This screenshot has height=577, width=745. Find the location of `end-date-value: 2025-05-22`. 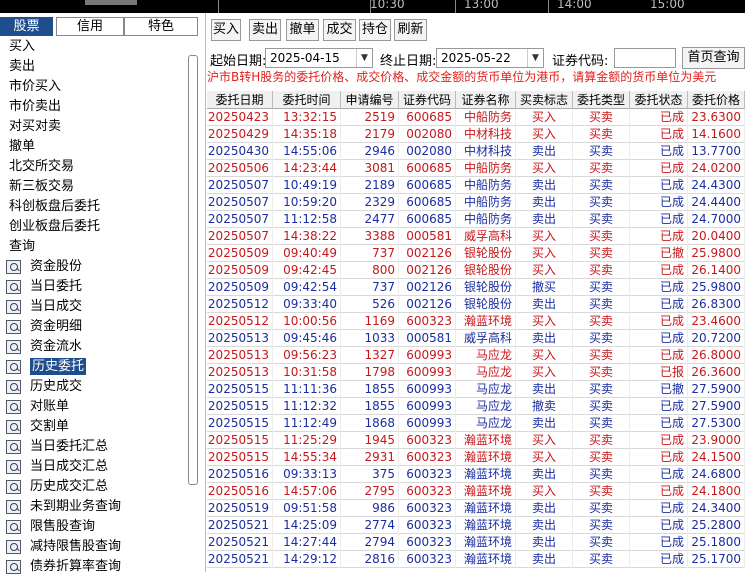

end-date-value: 2025-05-22 is located at coordinates (476, 58).